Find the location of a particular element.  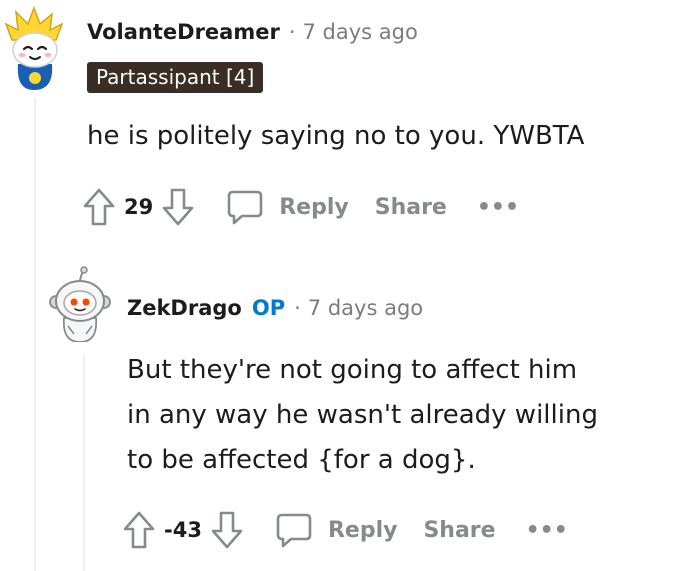

username: VolanteDreamer is located at coordinates (183, 32).